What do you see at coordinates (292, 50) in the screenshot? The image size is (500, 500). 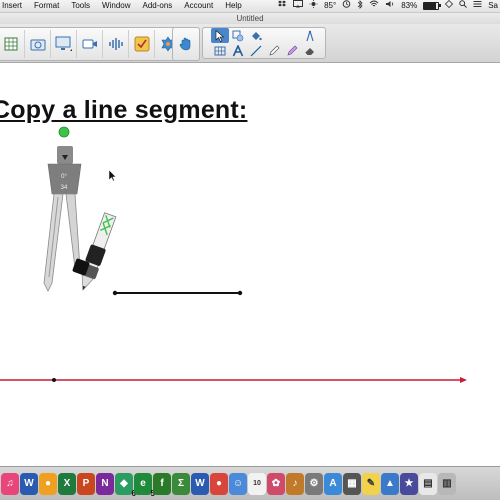 I see `highlighter-icon` at bounding box center [292, 50].